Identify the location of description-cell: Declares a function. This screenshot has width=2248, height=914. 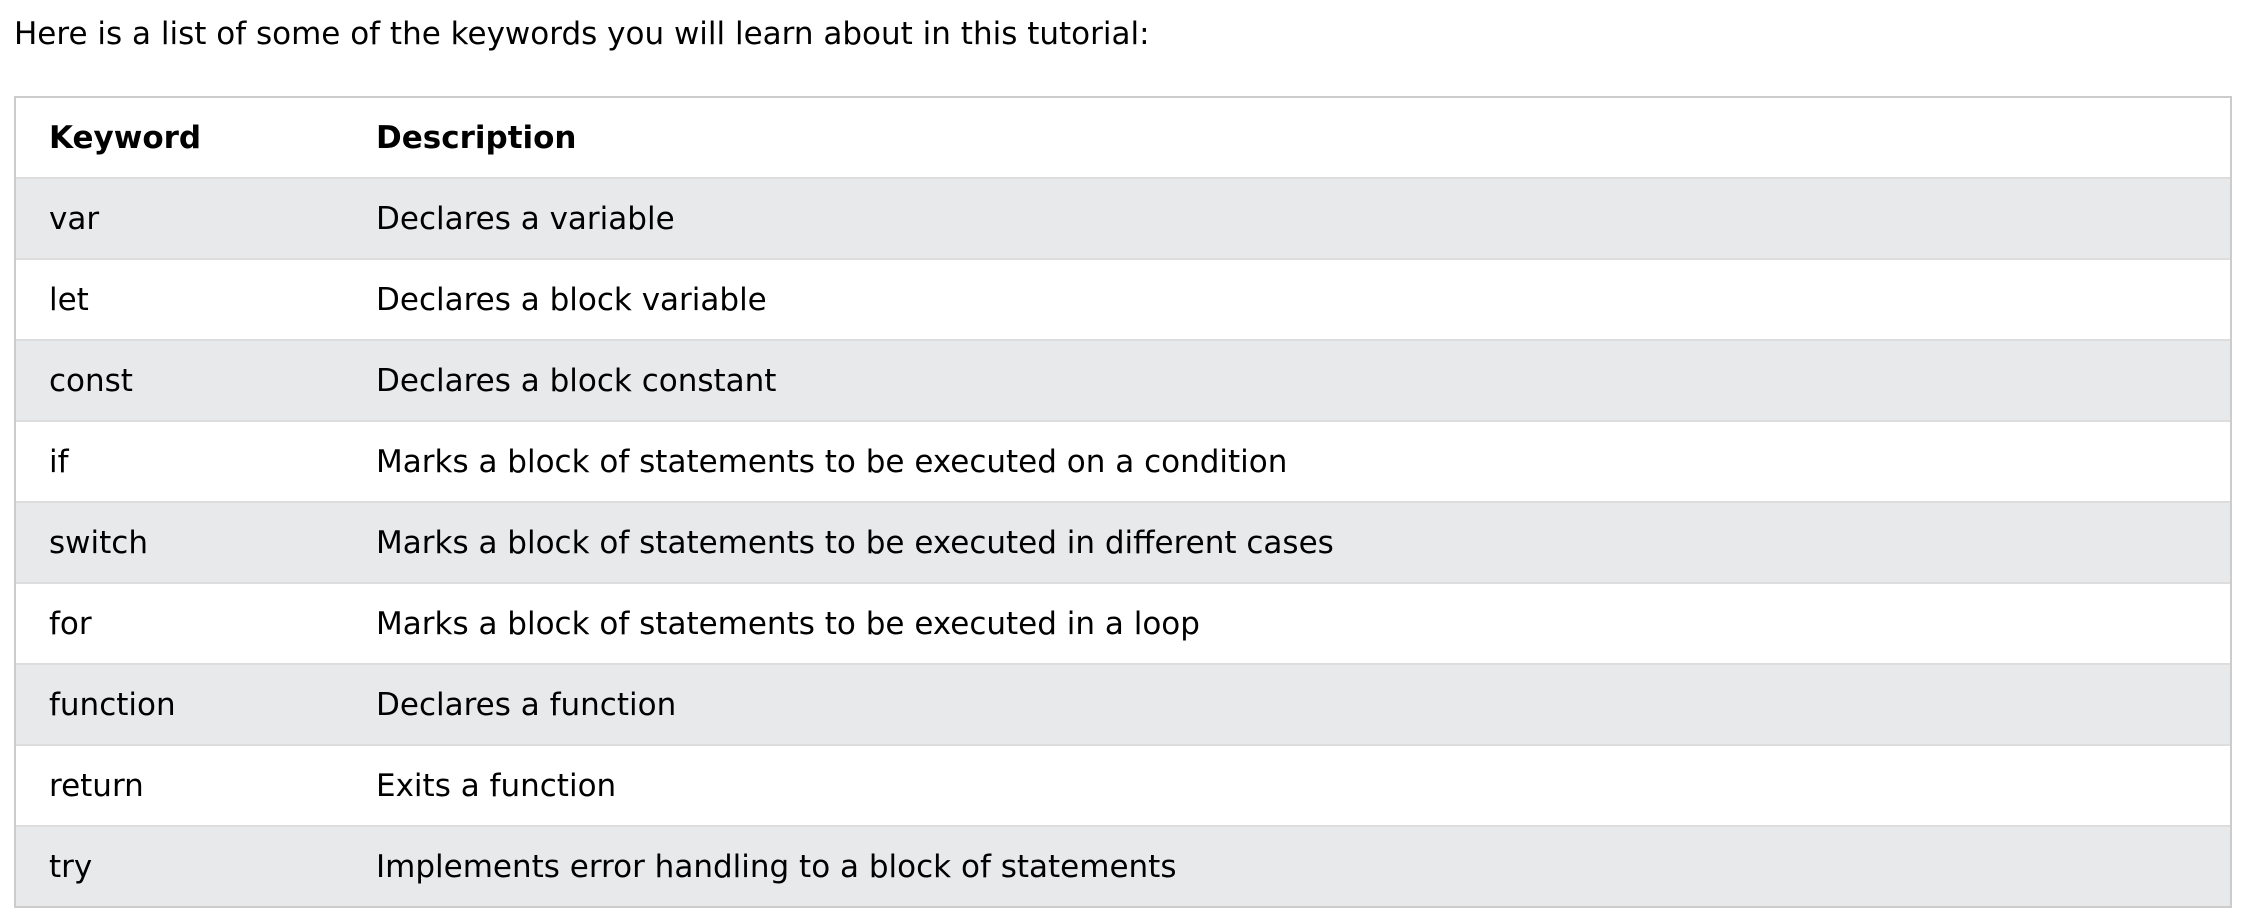
(526, 704).